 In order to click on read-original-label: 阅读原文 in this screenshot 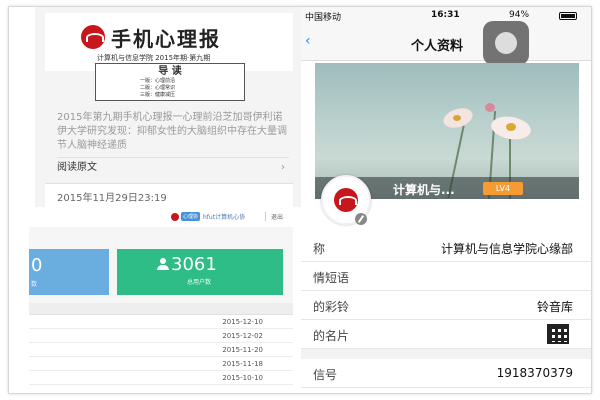, I will do `click(77, 167)`.